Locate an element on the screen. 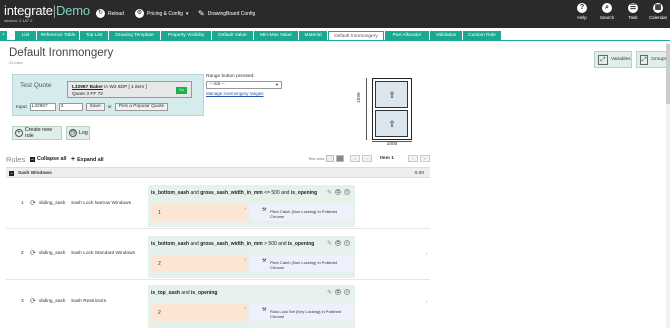  rule-number: 2 is located at coordinates (22, 253).